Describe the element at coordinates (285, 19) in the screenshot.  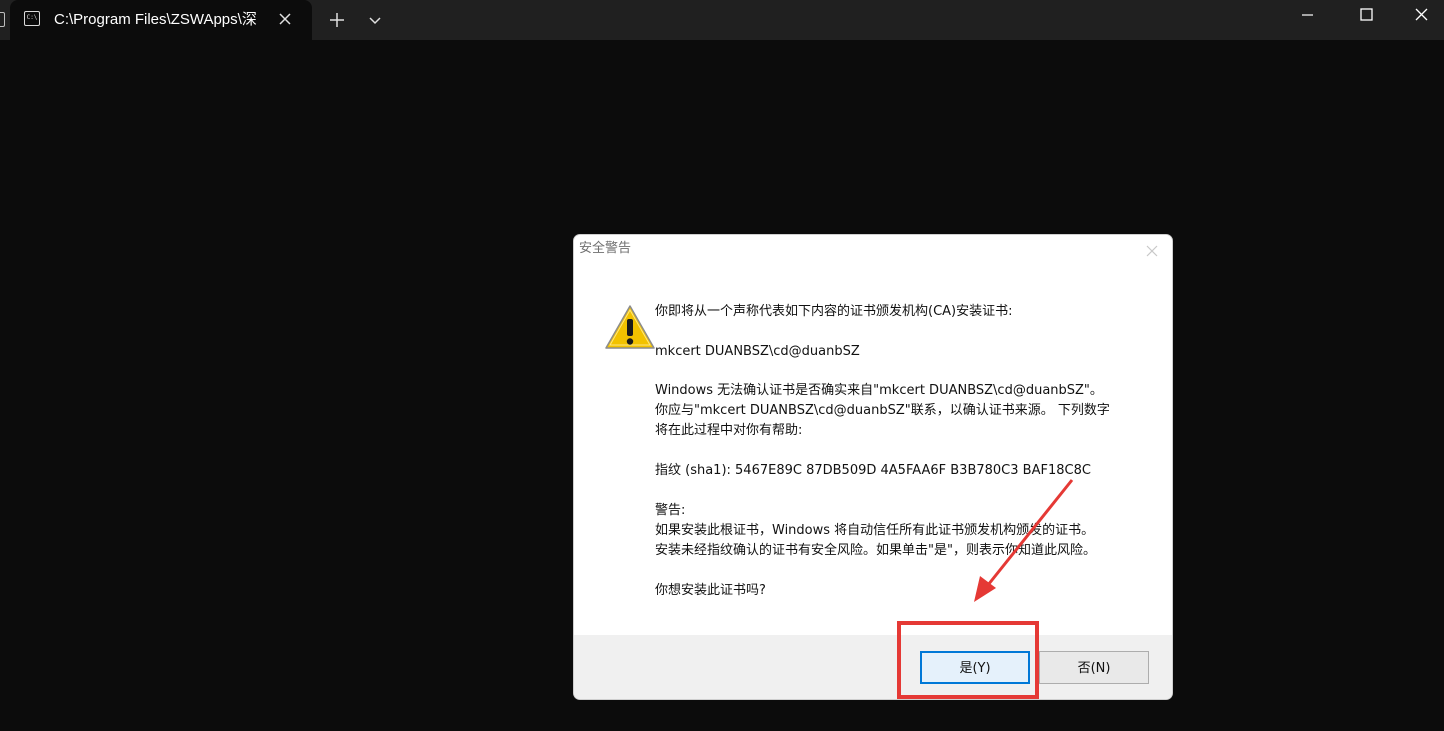
I see `tab-close-icon` at that location.